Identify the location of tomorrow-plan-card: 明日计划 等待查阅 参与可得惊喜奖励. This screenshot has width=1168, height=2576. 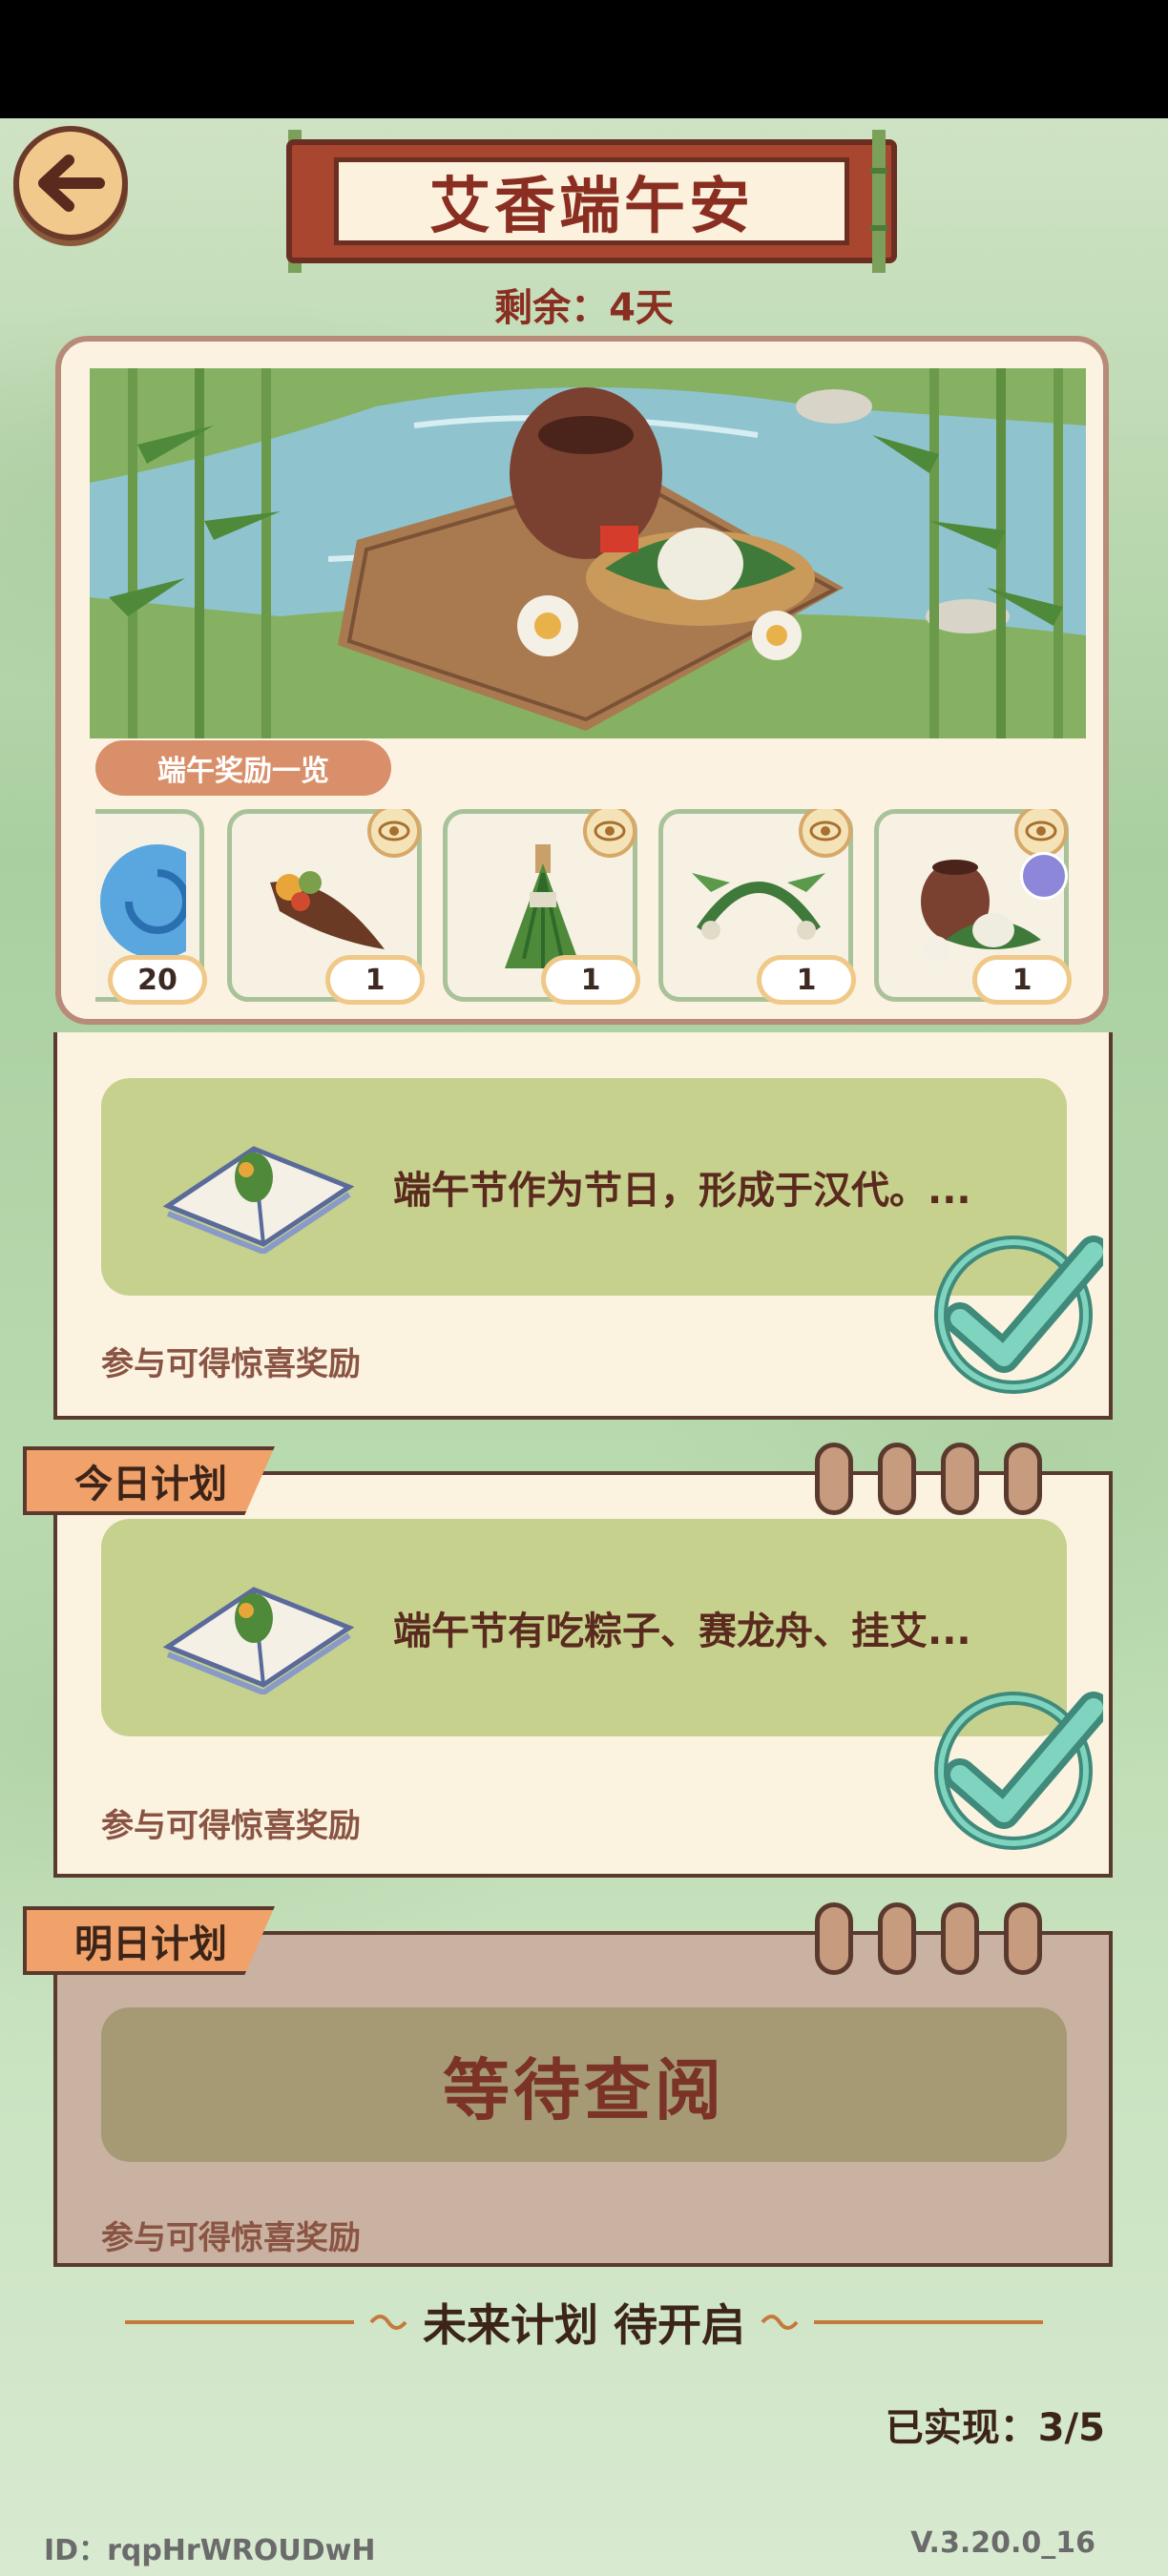
(568, 2084).